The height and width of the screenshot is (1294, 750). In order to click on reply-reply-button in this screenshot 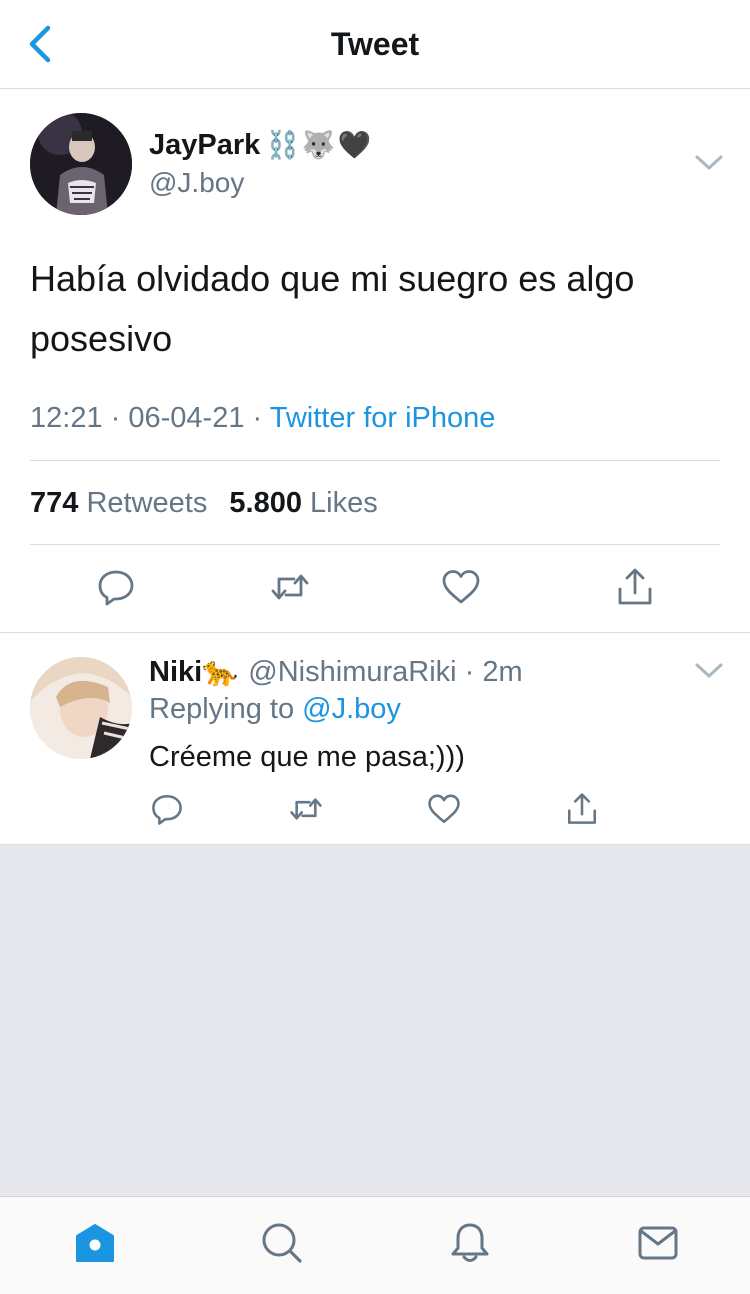, I will do `click(167, 809)`.